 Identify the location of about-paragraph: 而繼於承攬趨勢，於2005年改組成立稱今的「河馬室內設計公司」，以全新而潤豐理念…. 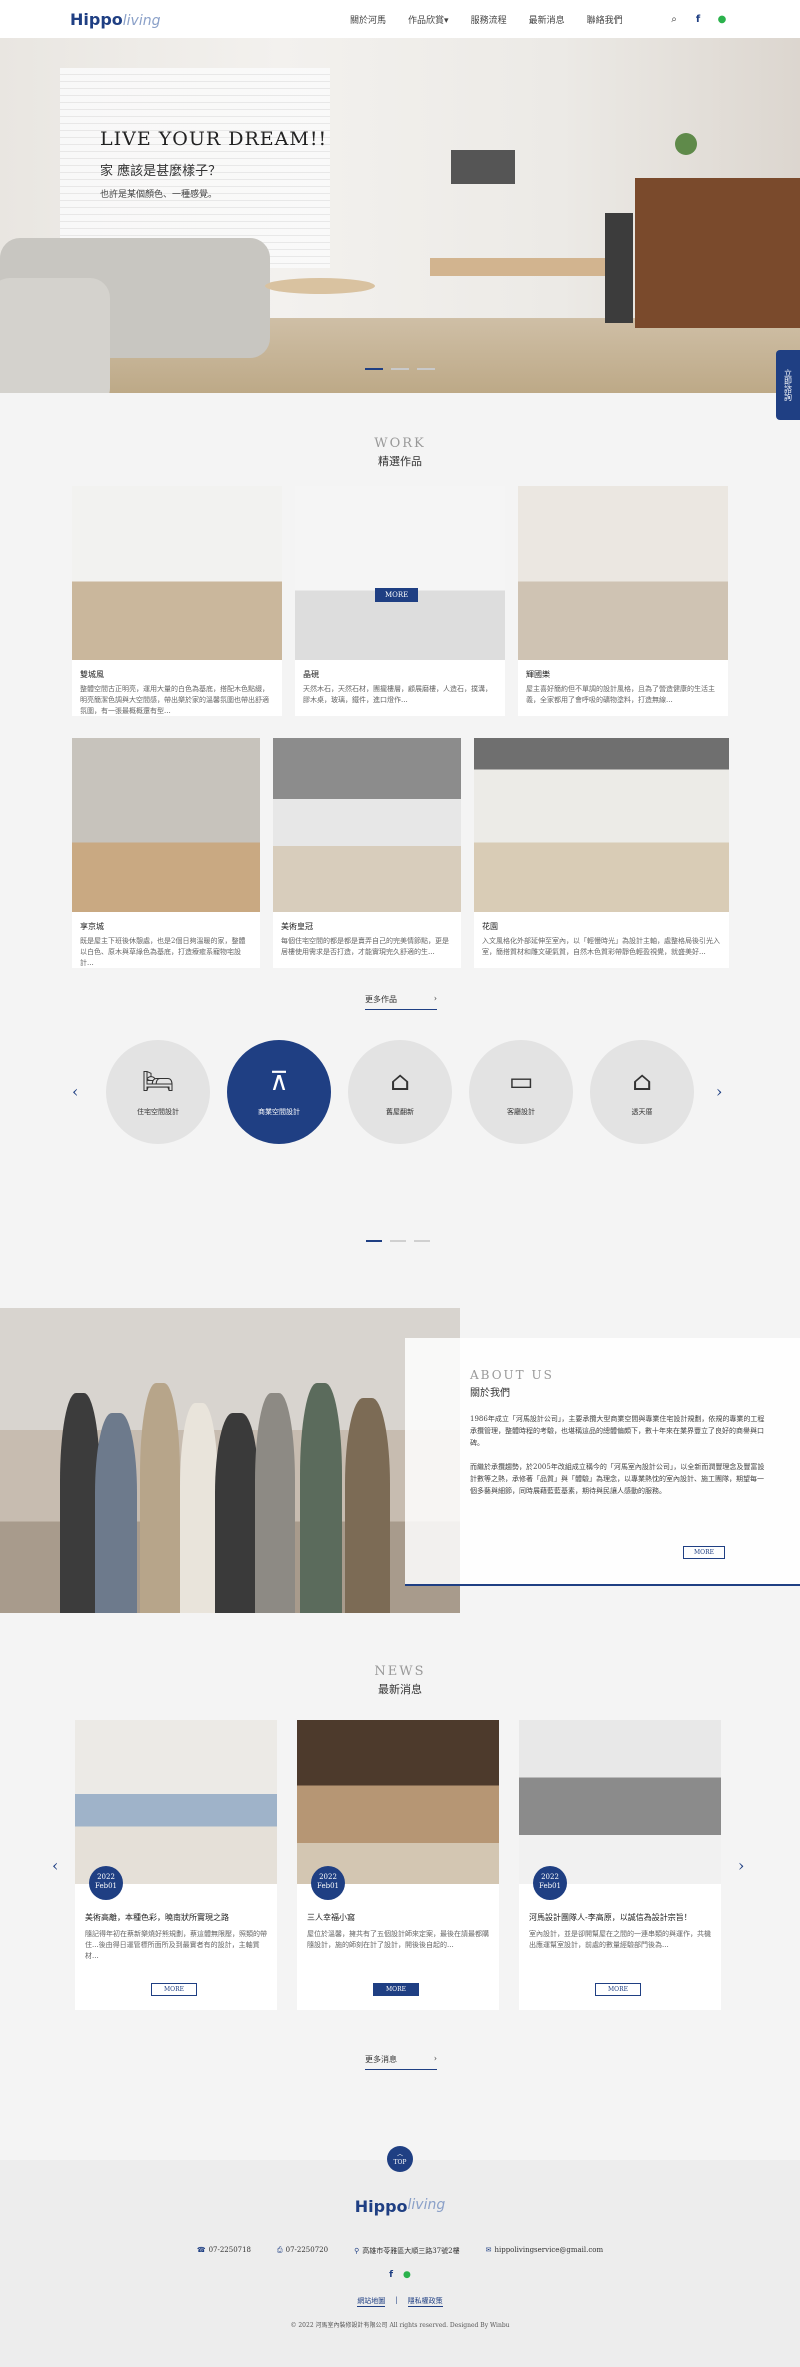
(617, 1479).